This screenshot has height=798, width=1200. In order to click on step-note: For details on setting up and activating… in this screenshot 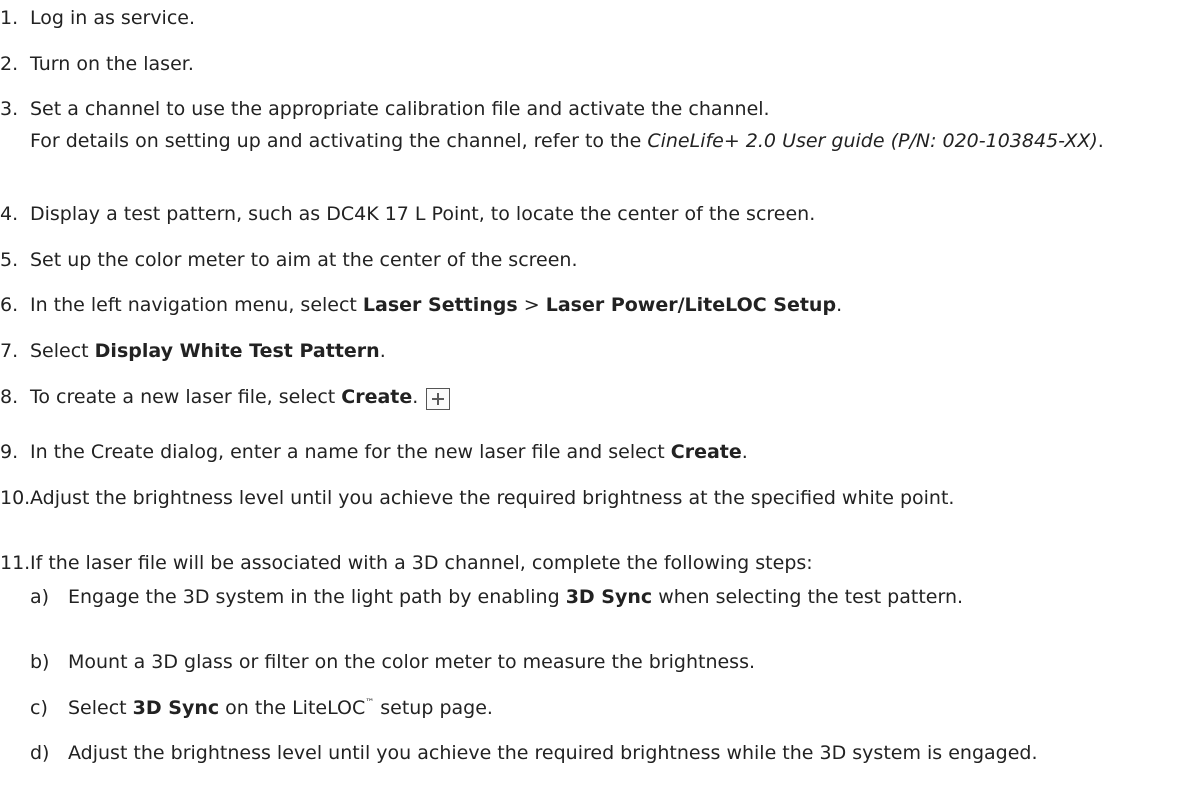, I will do `click(567, 141)`.